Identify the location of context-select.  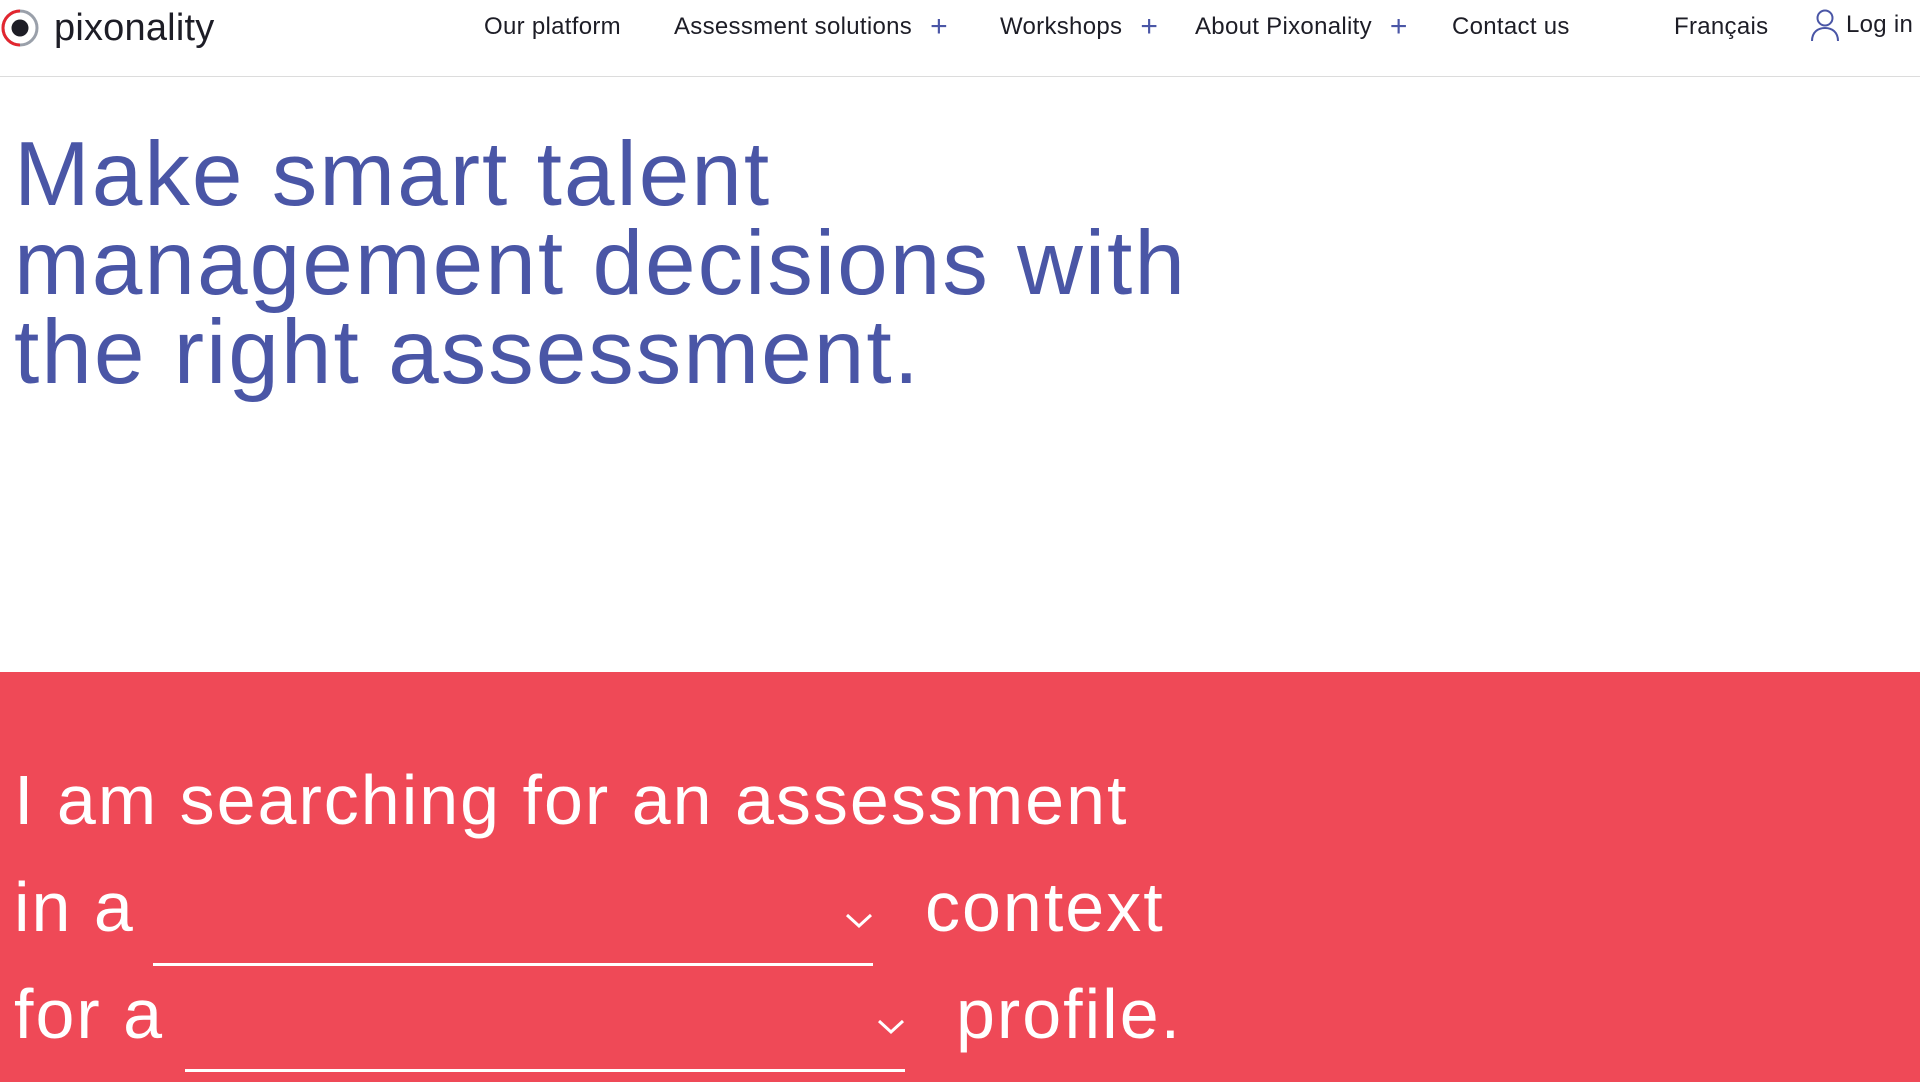
(513, 929).